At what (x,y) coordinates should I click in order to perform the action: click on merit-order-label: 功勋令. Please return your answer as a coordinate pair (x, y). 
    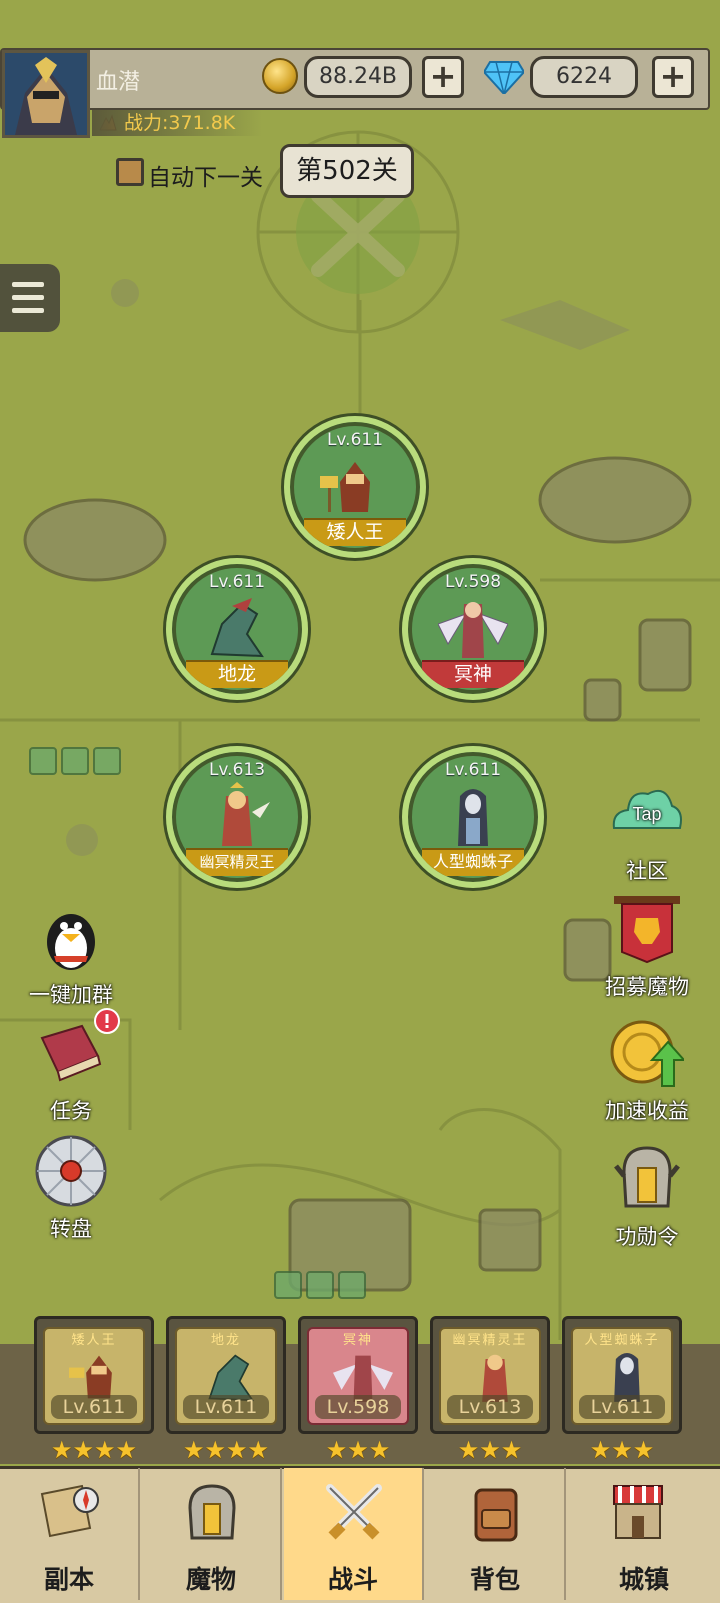
    Looking at the image, I should click on (647, 1237).